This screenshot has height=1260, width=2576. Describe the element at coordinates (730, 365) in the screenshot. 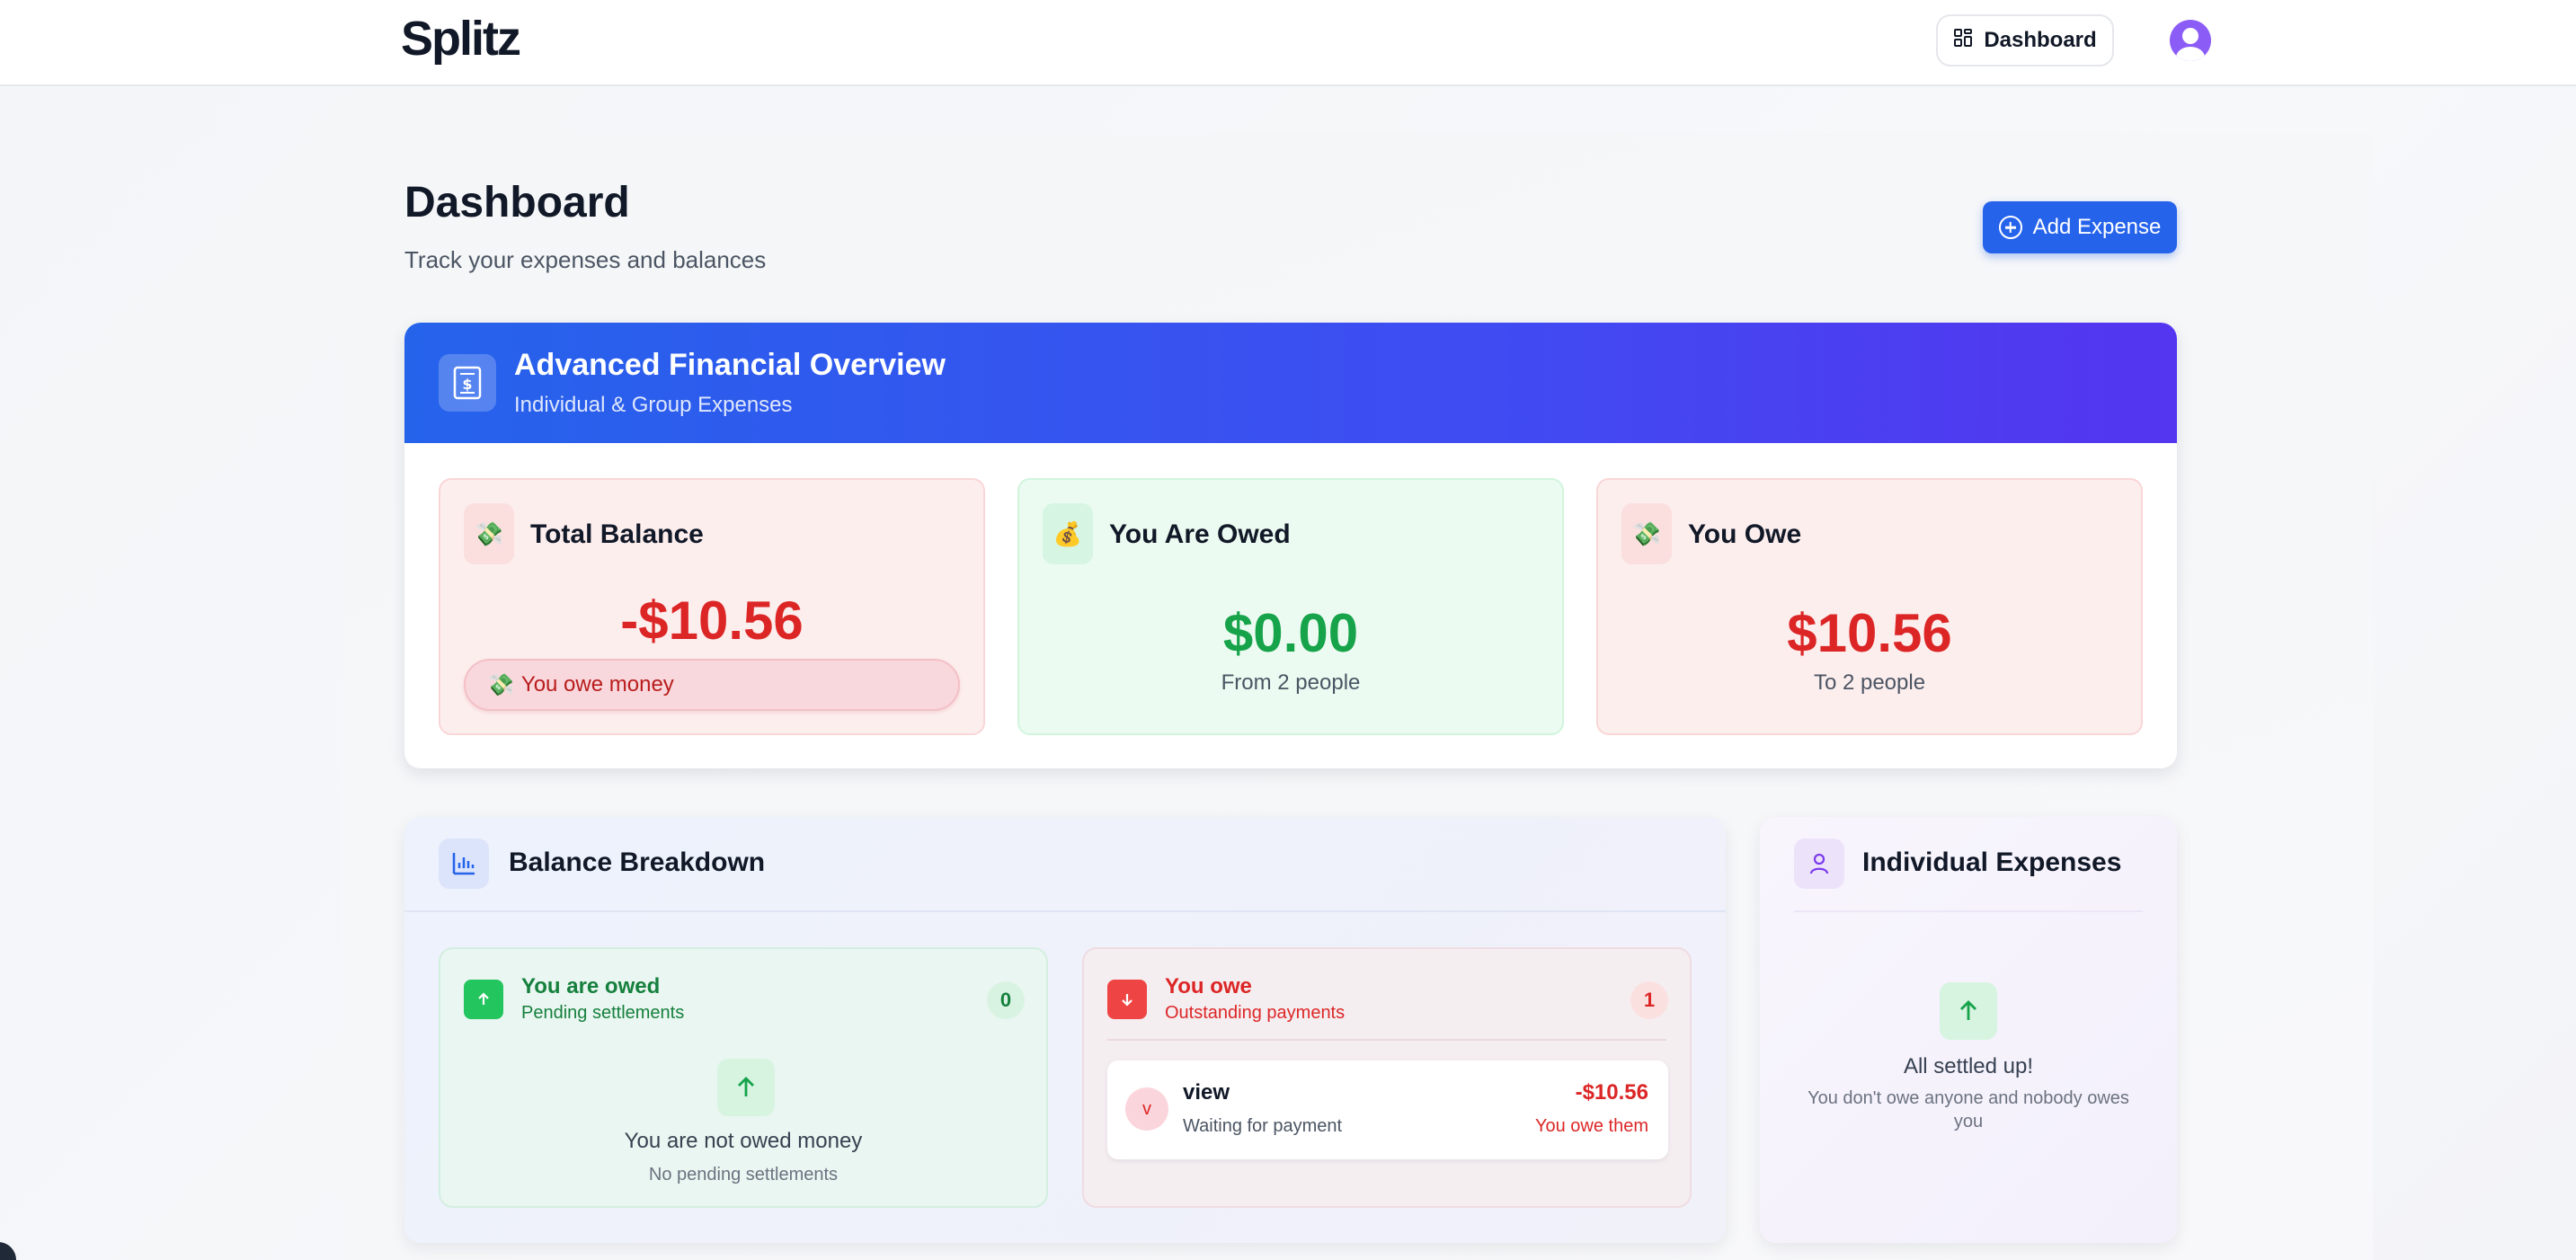

I see `overview-title: Advanced Financial Overview` at that location.